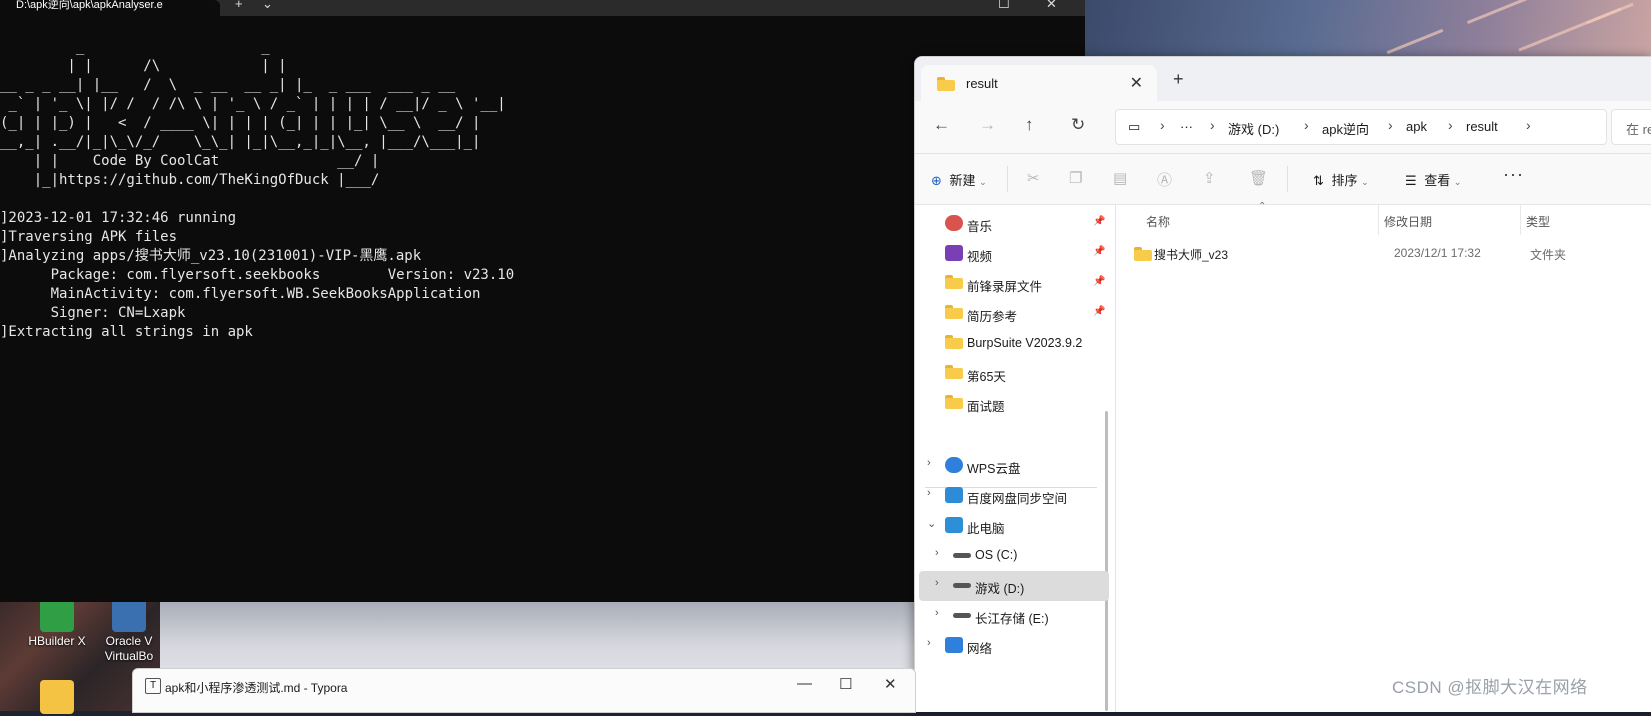 The width and height of the screenshot is (1651, 716). What do you see at coordinates (1078, 125) in the screenshot?
I see `refresh-icon: ↻` at bounding box center [1078, 125].